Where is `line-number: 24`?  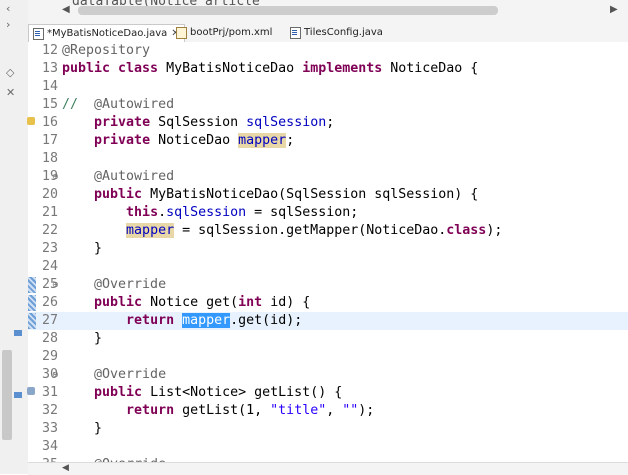
line-number: 24 is located at coordinates (49, 266).